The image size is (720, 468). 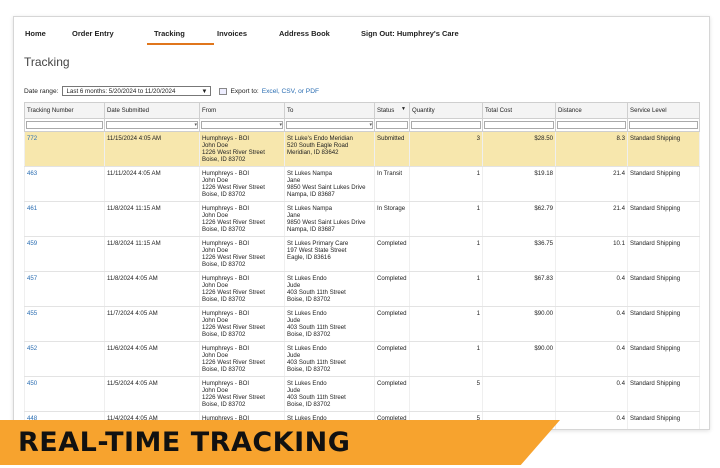 What do you see at coordinates (233, 222) in the screenshot?
I see `address-line: 1226 West River Street` at bounding box center [233, 222].